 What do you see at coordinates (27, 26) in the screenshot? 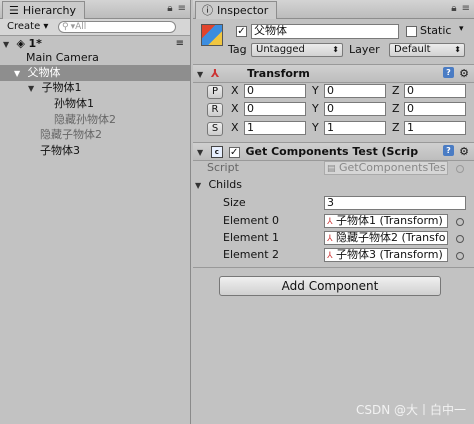
I see `create-button: Create ▾` at bounding box center [27, 26].